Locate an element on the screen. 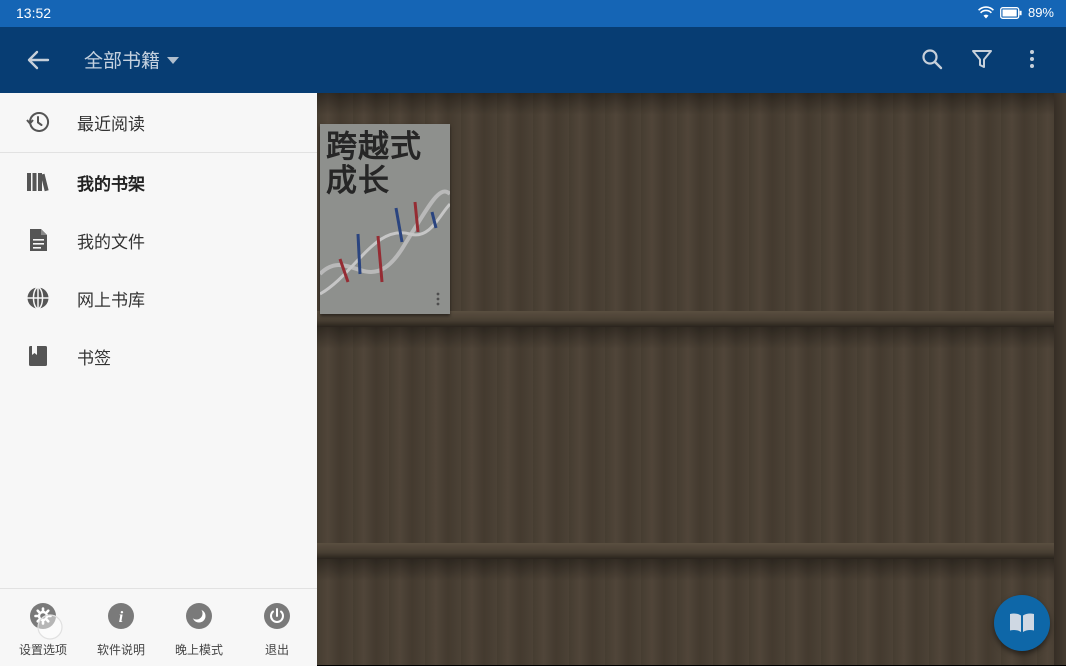  svg-text: i is located at coordinates (121, 617).